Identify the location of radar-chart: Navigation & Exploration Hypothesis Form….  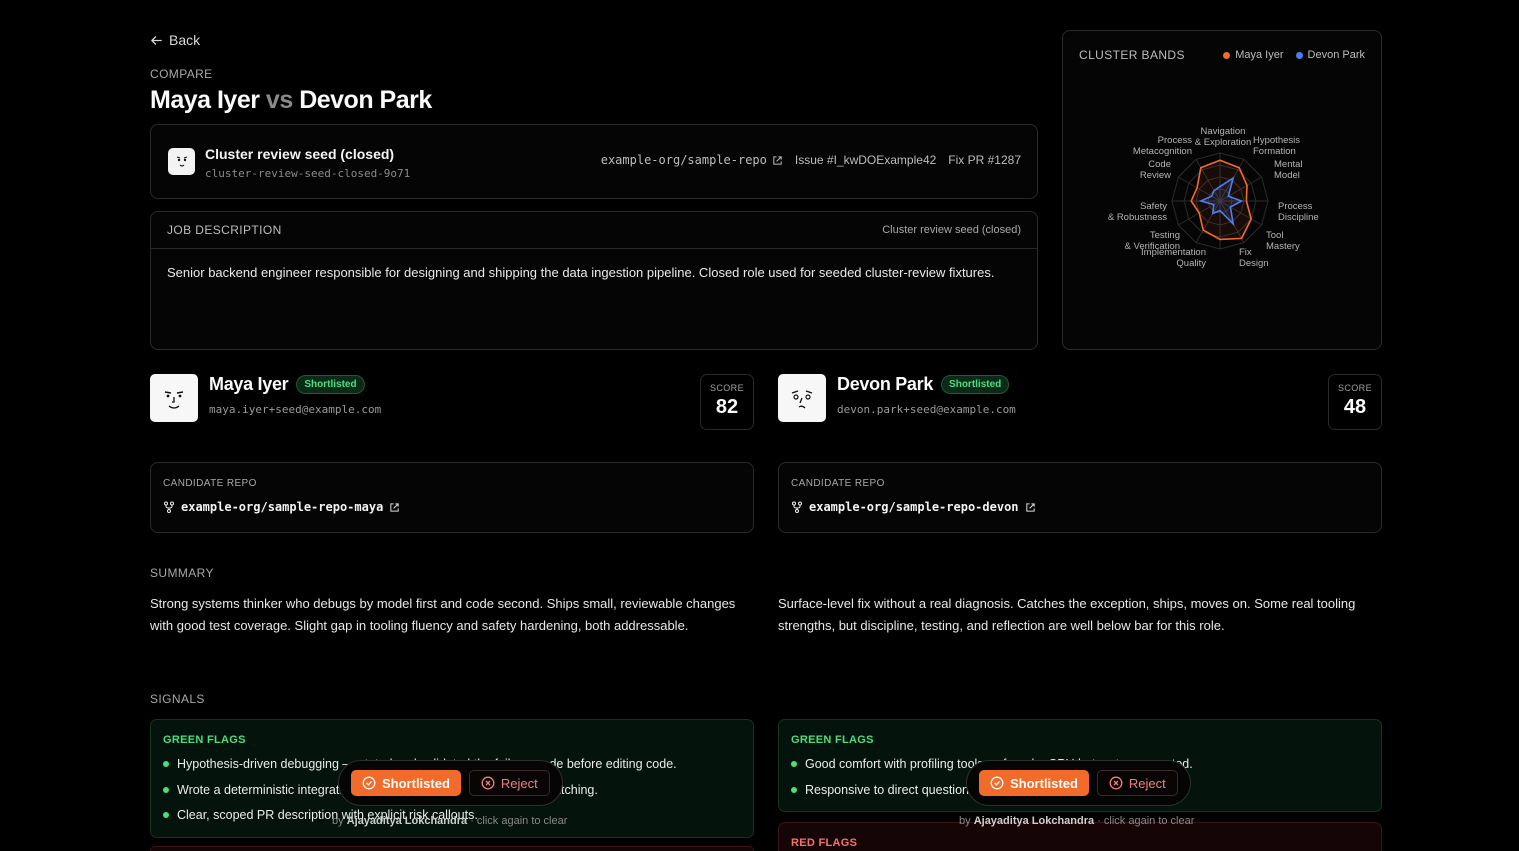
(1213, 197).